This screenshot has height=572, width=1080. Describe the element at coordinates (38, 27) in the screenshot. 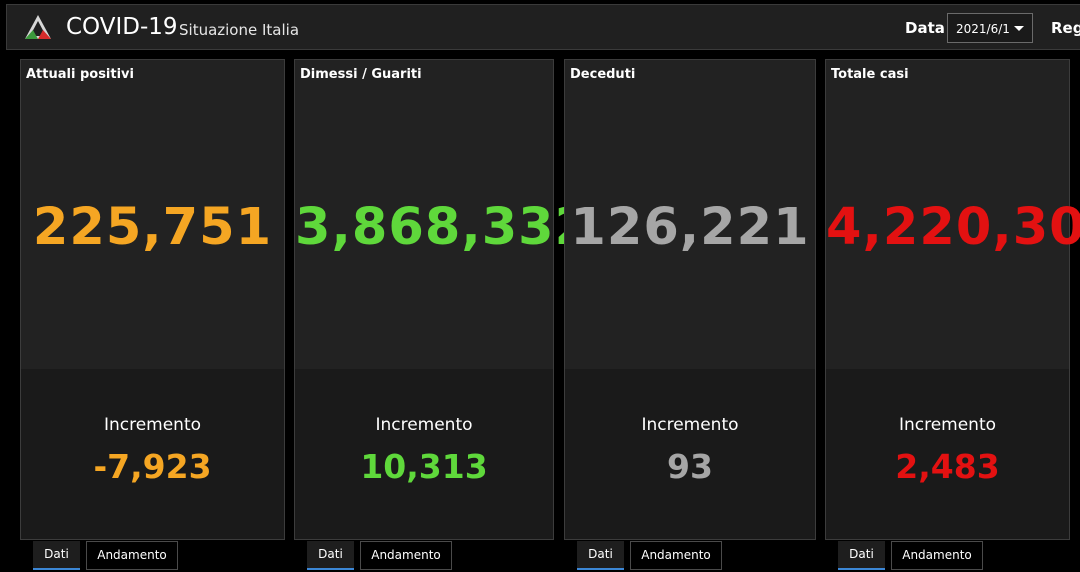

I see `protezione-civile-logo-icon` at that location.